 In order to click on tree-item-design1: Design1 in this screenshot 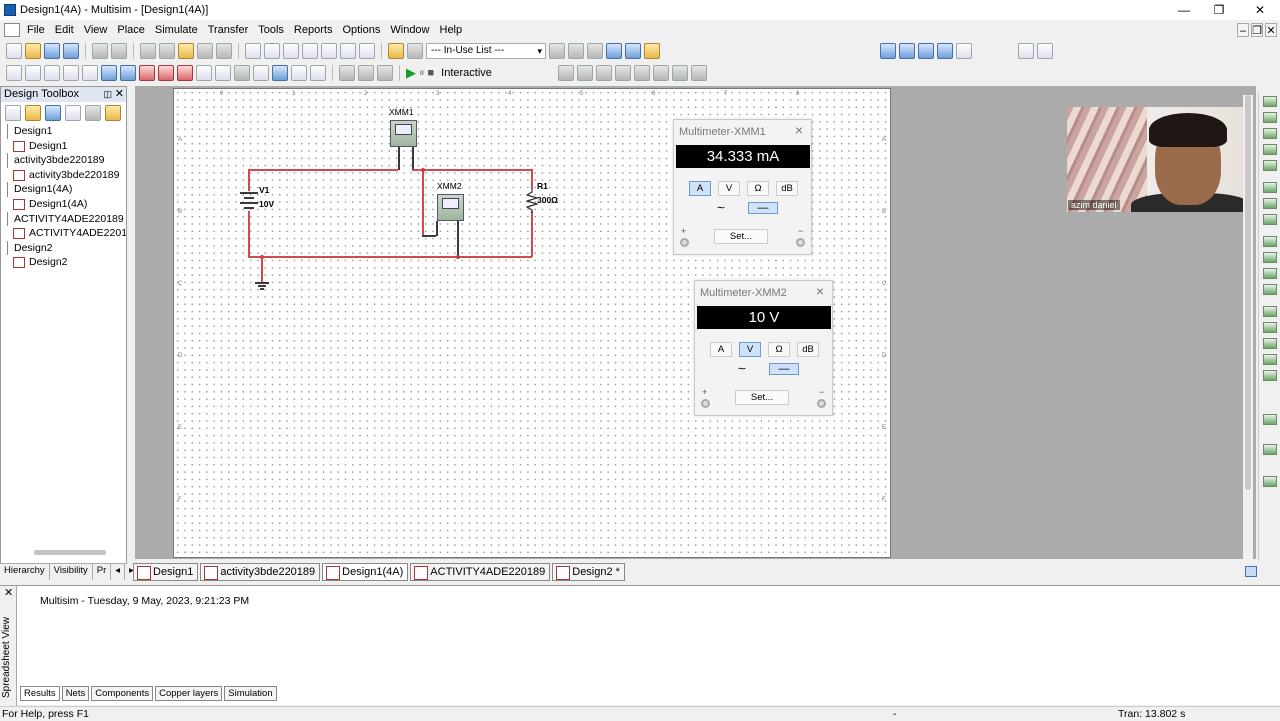, I will do `click(63, 131)`.